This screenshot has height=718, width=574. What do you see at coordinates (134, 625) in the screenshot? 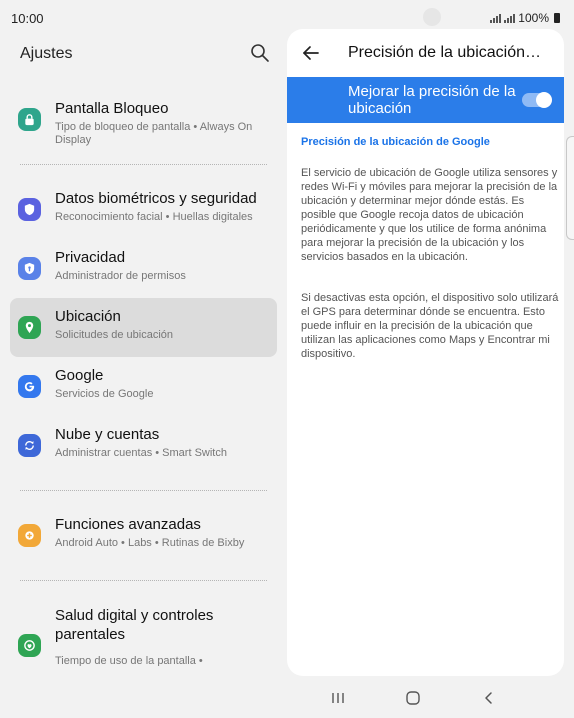
I see `settings-item-title: Salud digital y controles parentales` at bounding box center [134, 625].